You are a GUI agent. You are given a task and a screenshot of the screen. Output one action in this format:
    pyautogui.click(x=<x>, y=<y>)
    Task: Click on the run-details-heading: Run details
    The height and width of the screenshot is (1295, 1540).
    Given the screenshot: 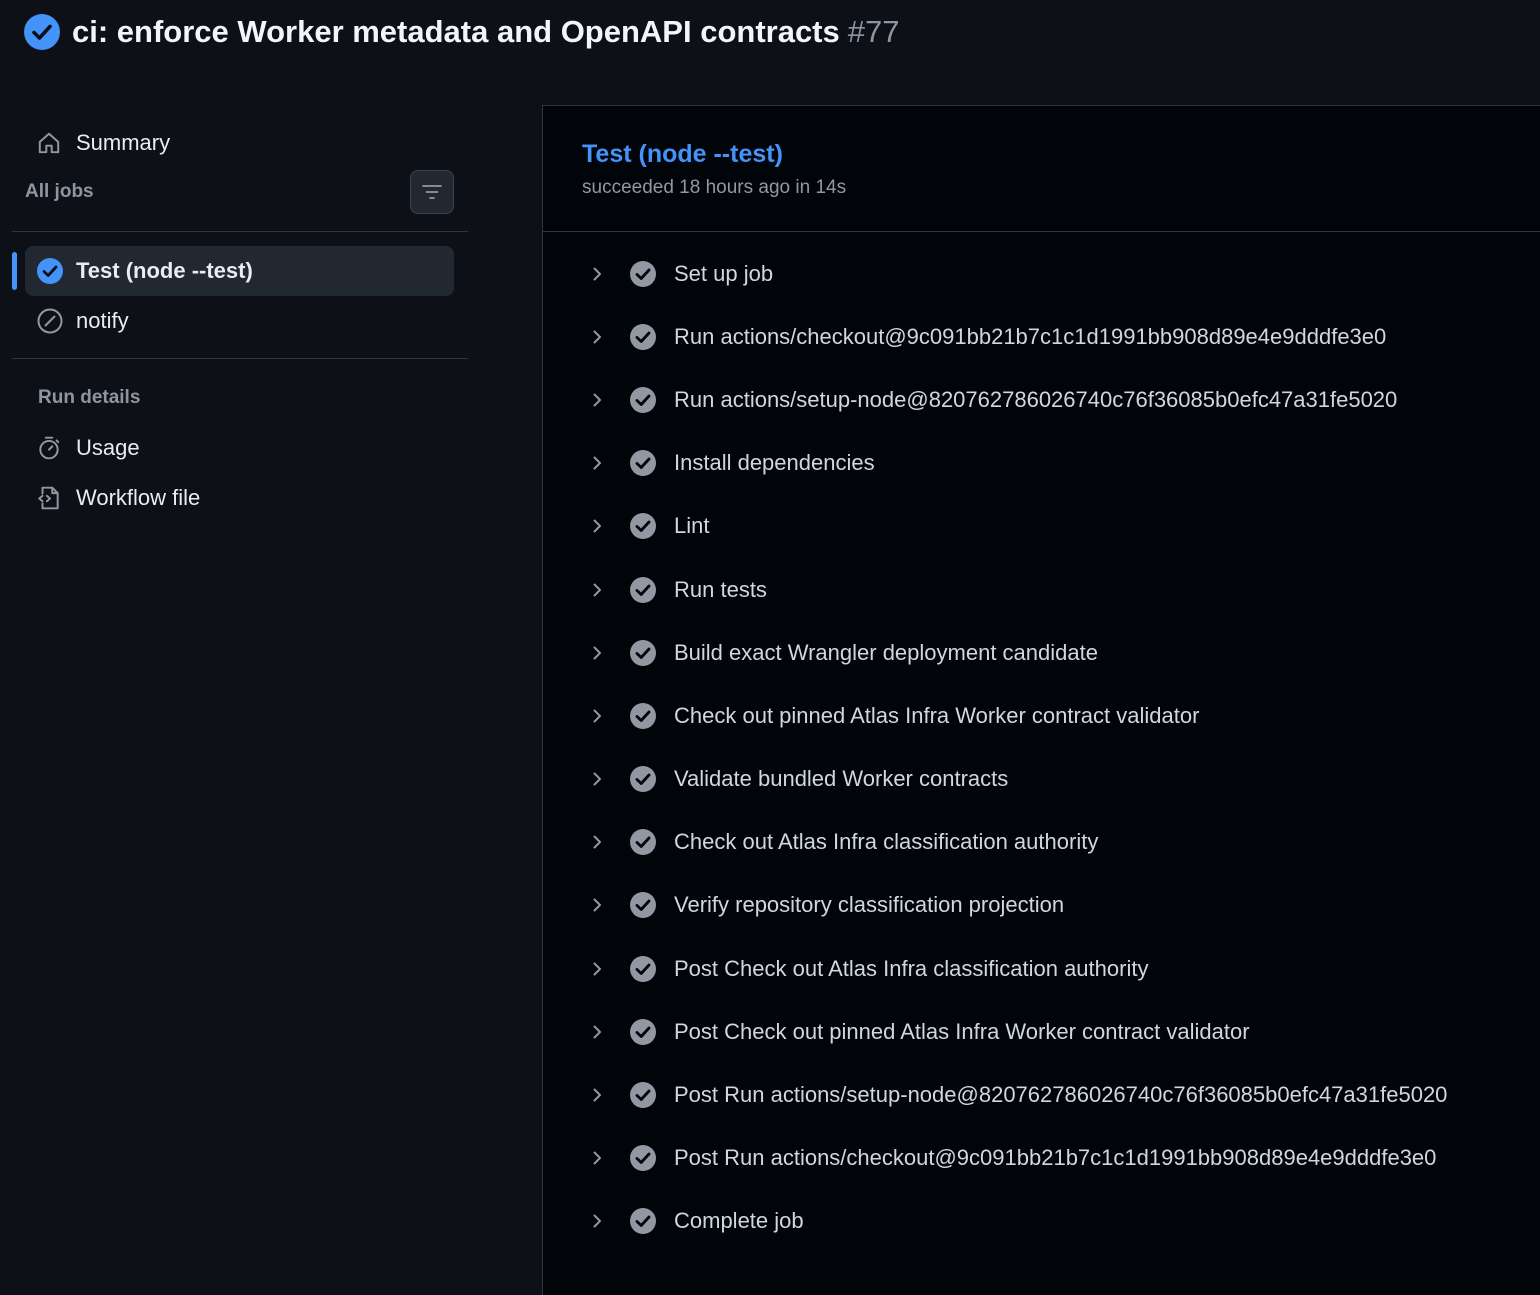 What is the action you would take?
    pyautogui.click(x=89, y=397)
    